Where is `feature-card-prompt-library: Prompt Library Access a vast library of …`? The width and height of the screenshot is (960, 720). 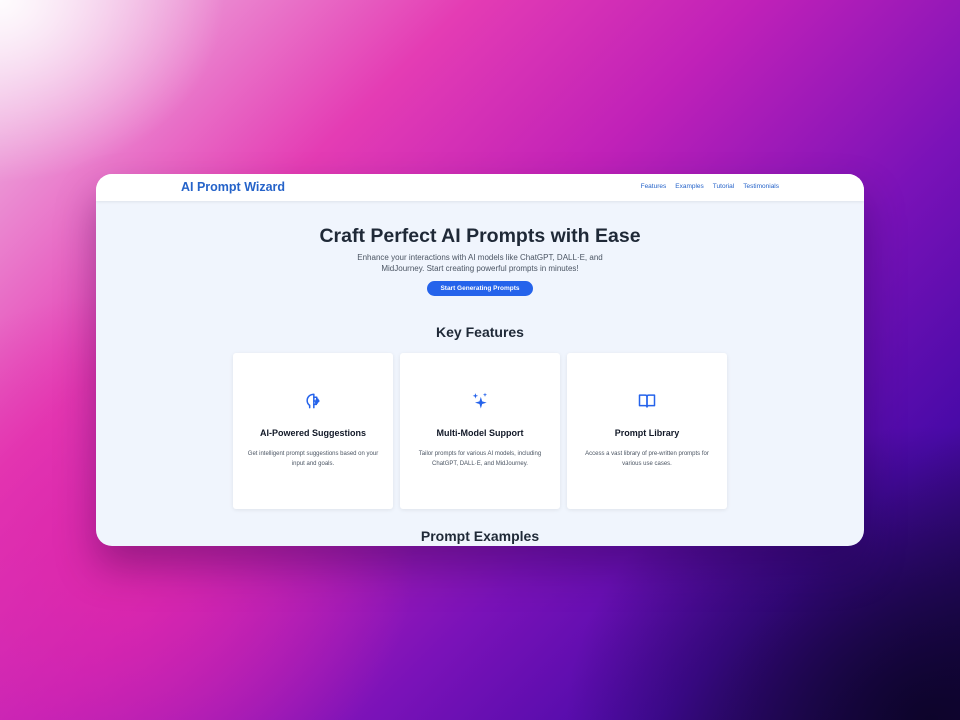
feature-card-prompt-library: Prompt Library Access a vast library of … is located at coordinates (647, 431).